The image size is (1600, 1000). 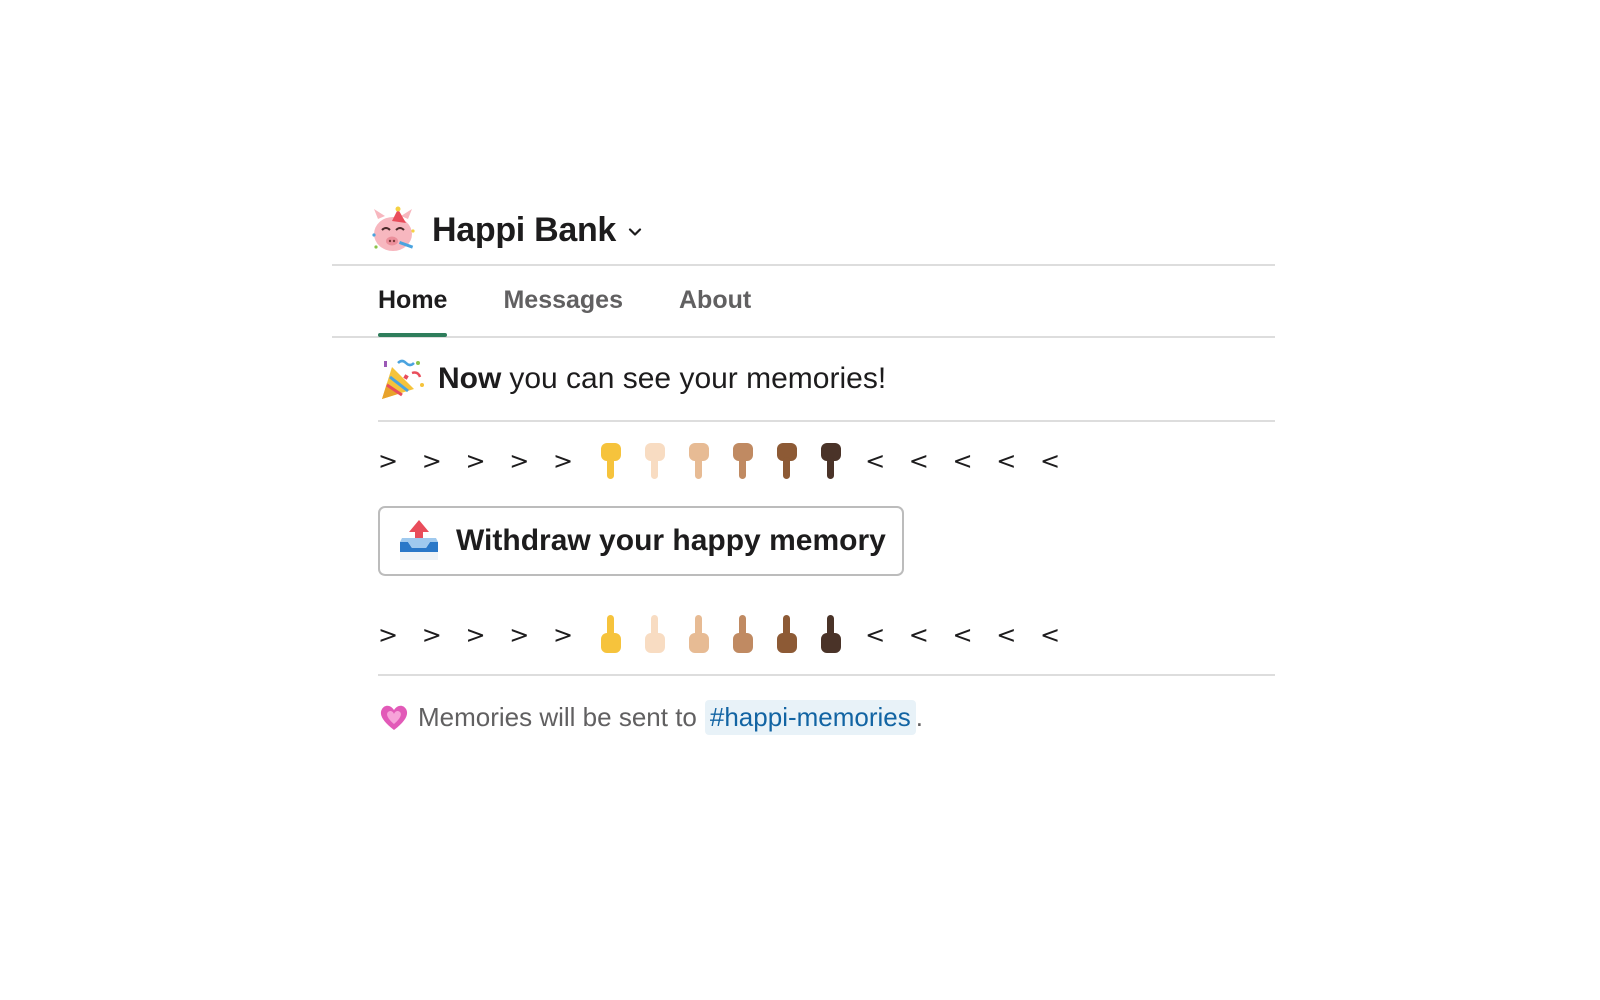 What do you see at coordinates (803, 301) in the screenshot?
I see `tab-bar: Home Messages About` at bounding box center [803, 301].